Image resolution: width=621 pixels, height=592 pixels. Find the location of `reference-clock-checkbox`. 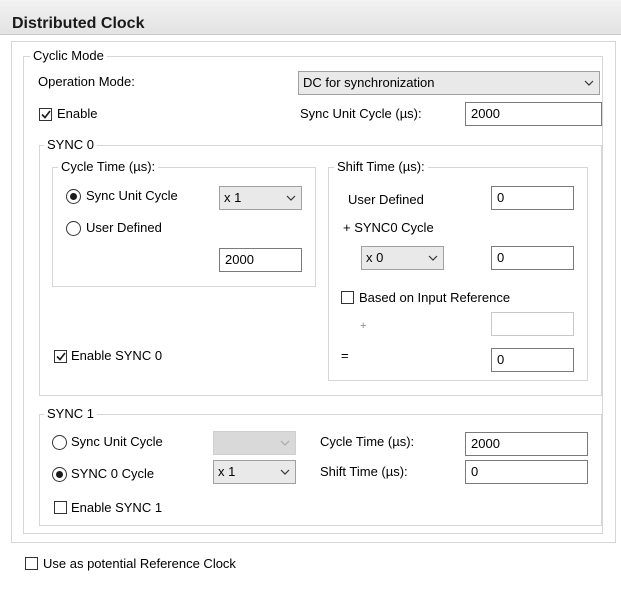

reference-clock-checkbox is located at coordinates (31, 563).